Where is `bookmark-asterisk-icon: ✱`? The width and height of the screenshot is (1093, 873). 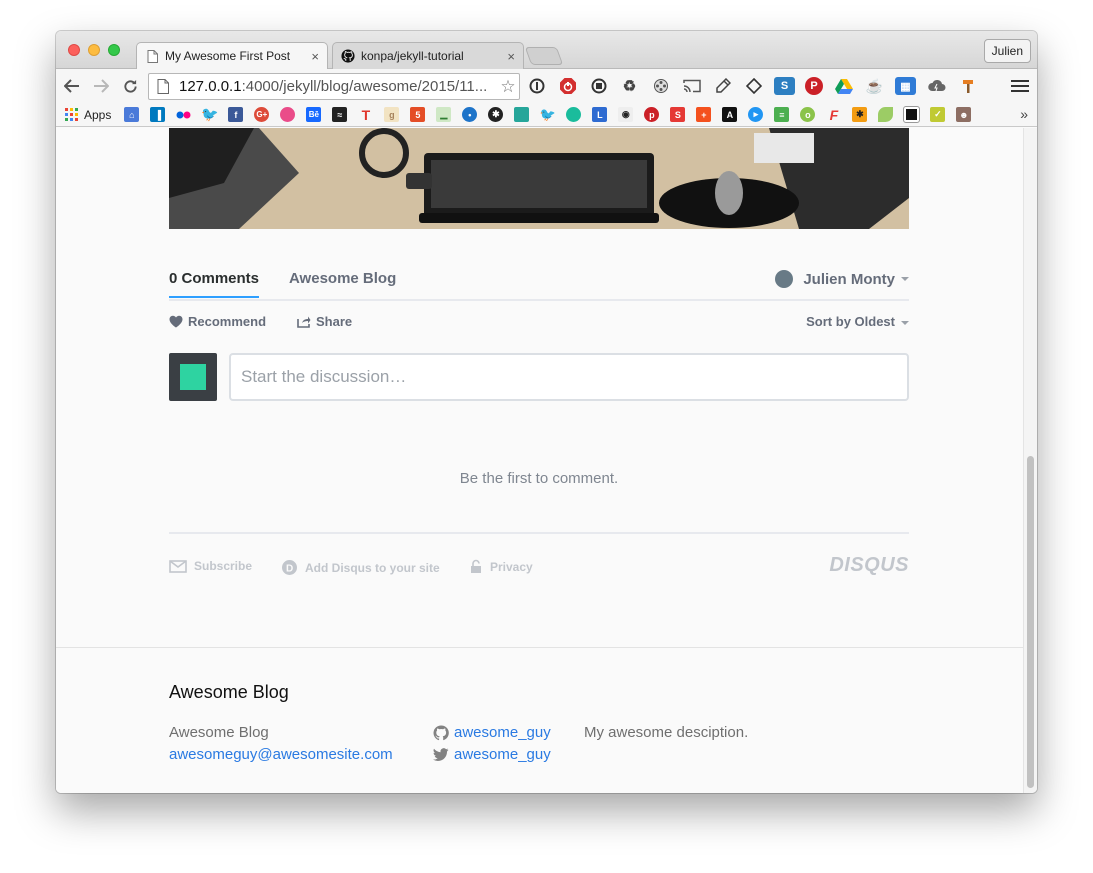 bookmark-asterisk-icon: ✱ is located at coordinates (860, 114).